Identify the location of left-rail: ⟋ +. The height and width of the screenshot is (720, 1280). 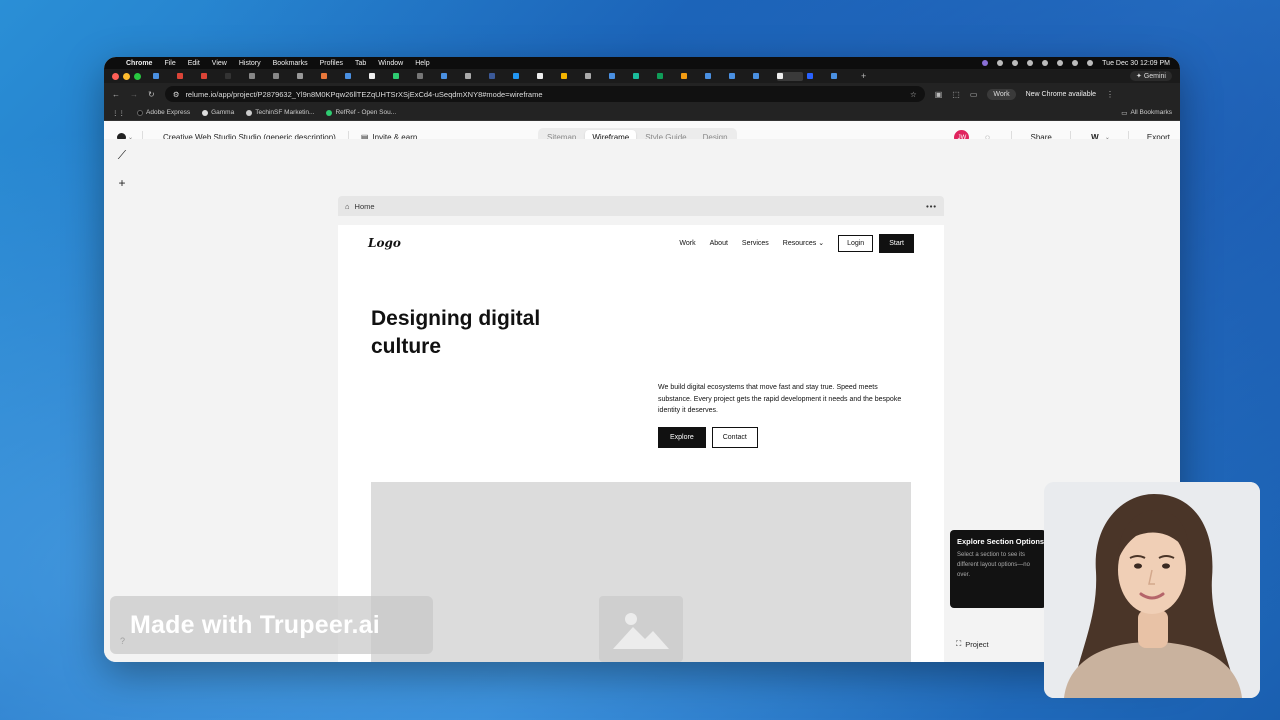
(122, 169).